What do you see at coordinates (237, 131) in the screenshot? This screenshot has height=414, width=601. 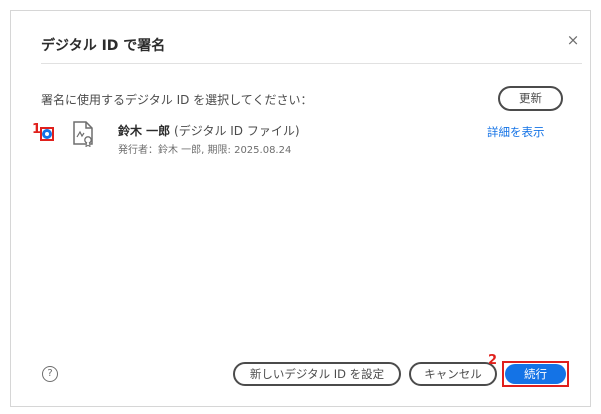 I see `digital-id-type: (デジタル ID ファイル)` at bounding box center [237, 131].